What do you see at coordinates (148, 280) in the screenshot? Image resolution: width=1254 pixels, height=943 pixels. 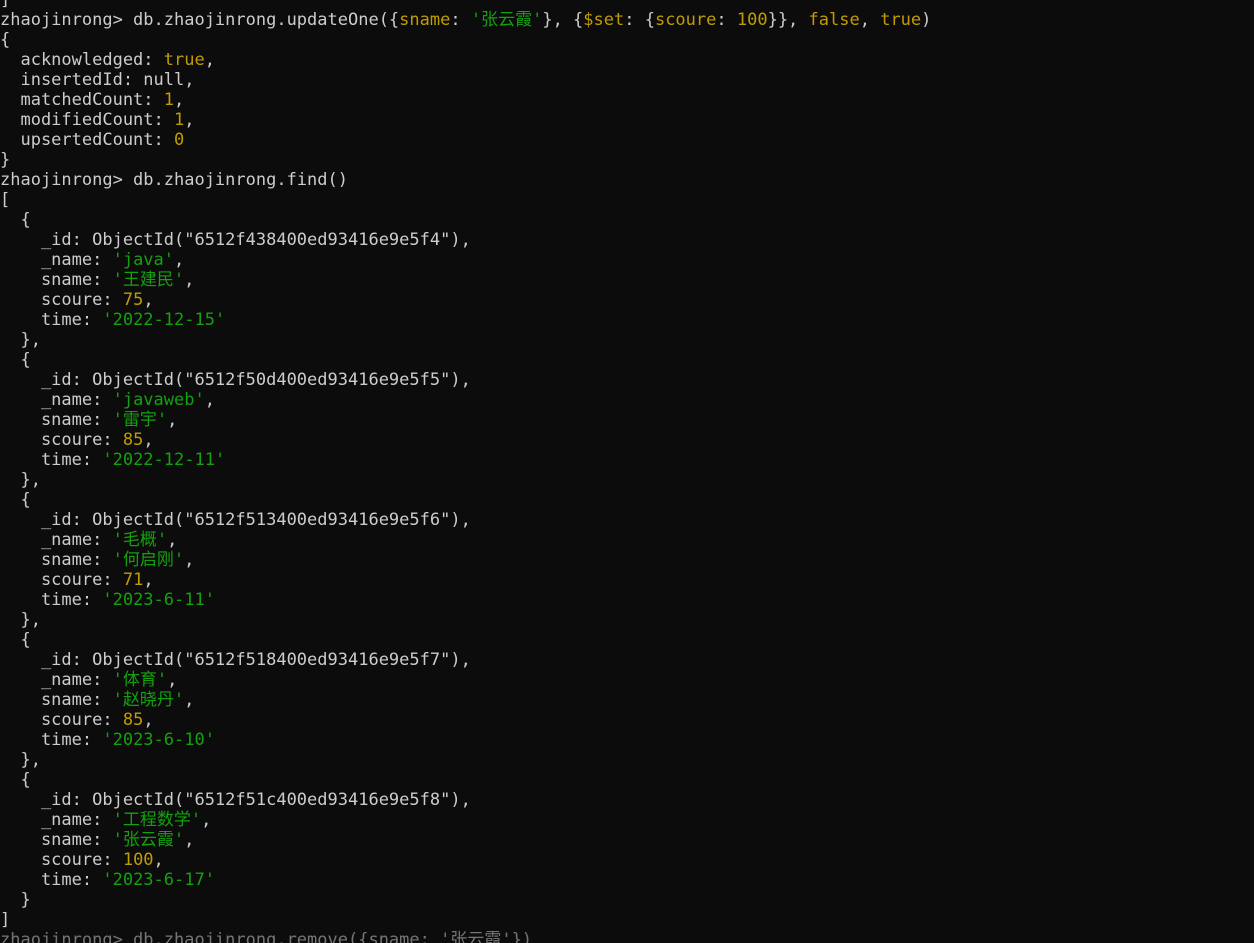 I see `terminal-text: '王建民'` at bounding box center [148, 280].